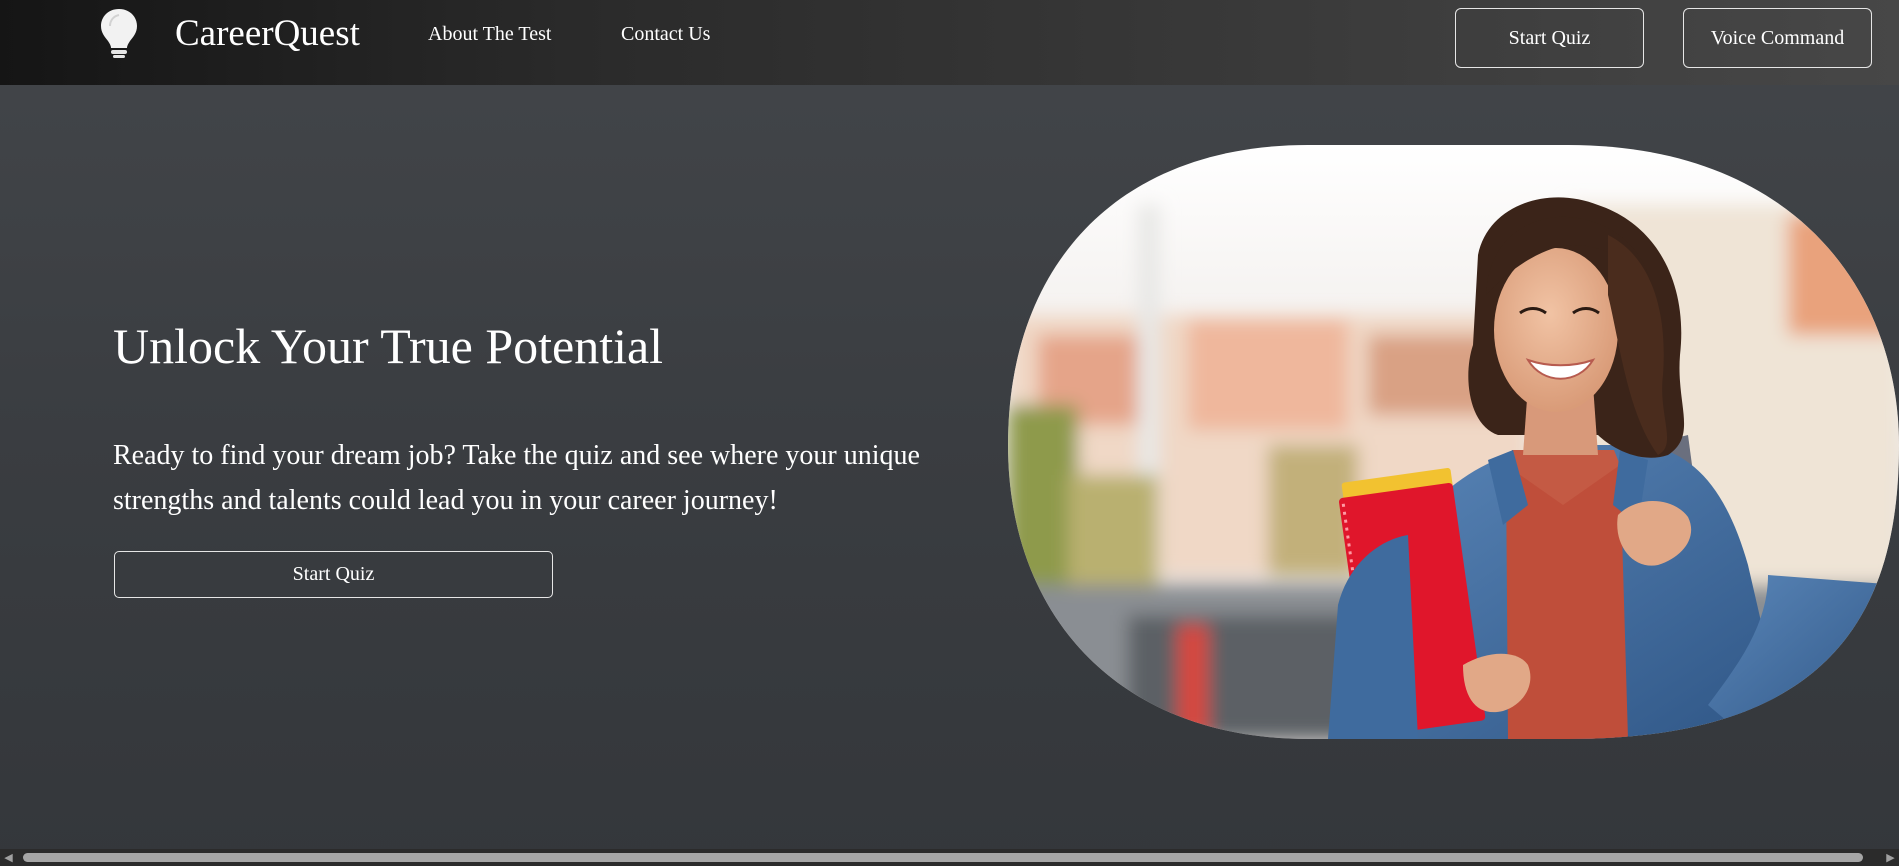 This screenshot has height=866, width=1899. Describe the element at coordinates (119, 33) in the screenshot. I see `lightbulb-icon` at that location.